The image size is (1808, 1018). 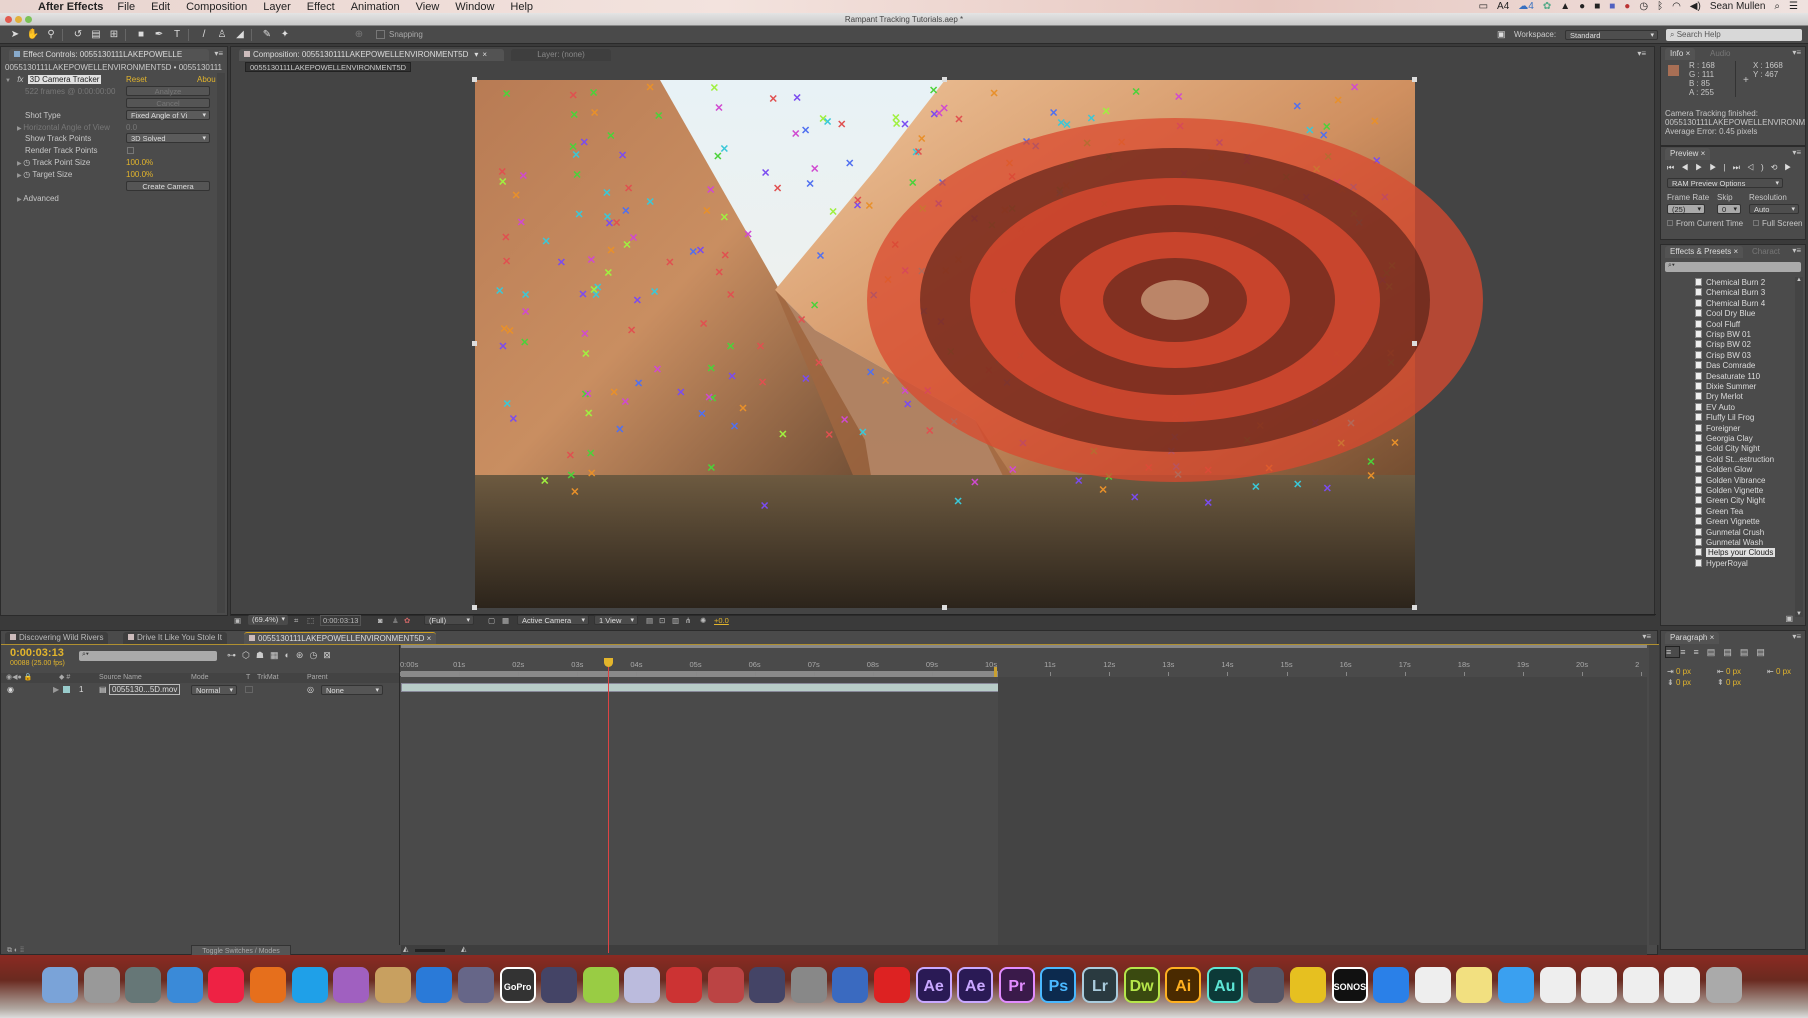 What do you see at coordinates (143, 985) in the screenshot?
I see `dock-app-photo-browser-icon` at bounding box center [143, 985].